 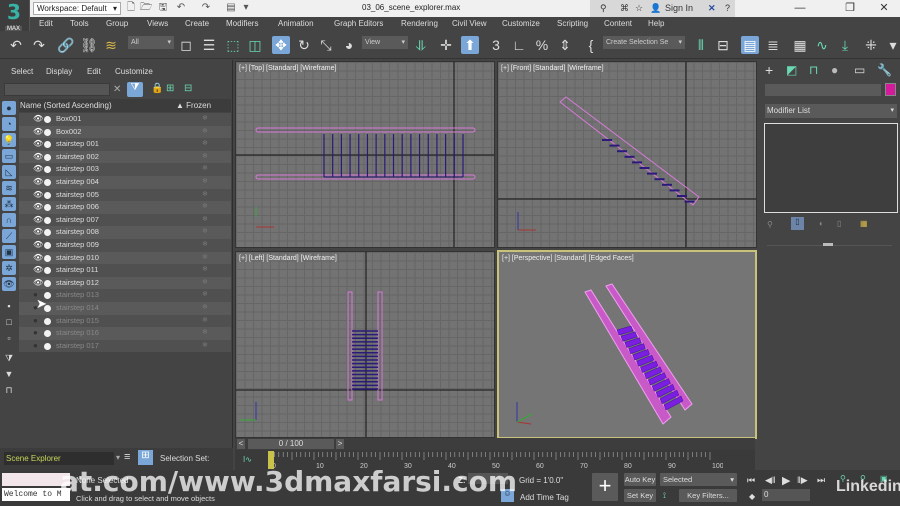 What do you see at coordinates (9, 140) in the screenshot?
I see `lights-filter-icon: 💡` at bounding box center [9, 140].